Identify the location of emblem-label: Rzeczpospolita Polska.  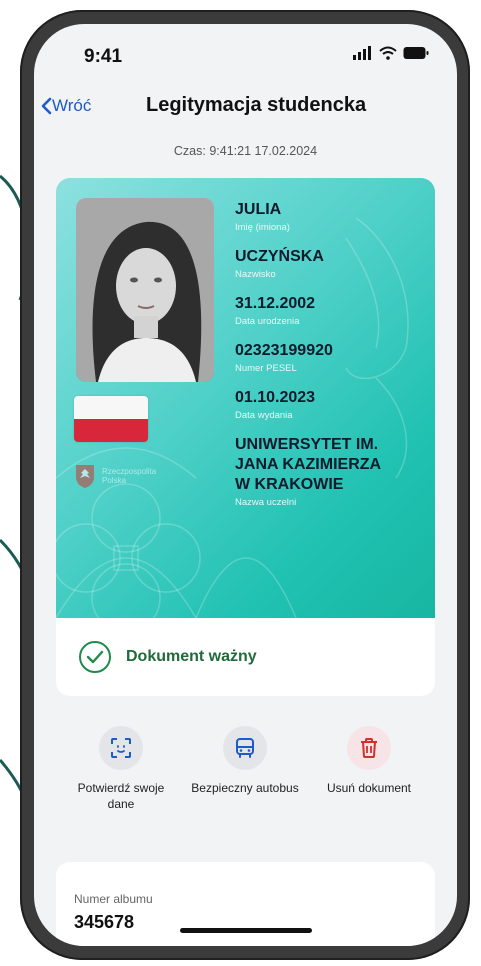
(129, 476).